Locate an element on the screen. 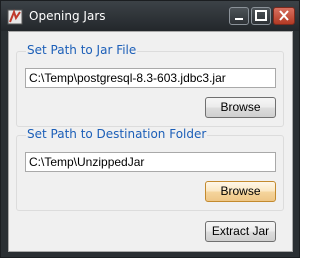 The image size is (320, 258). close-button is located at coordinates (284, 16).